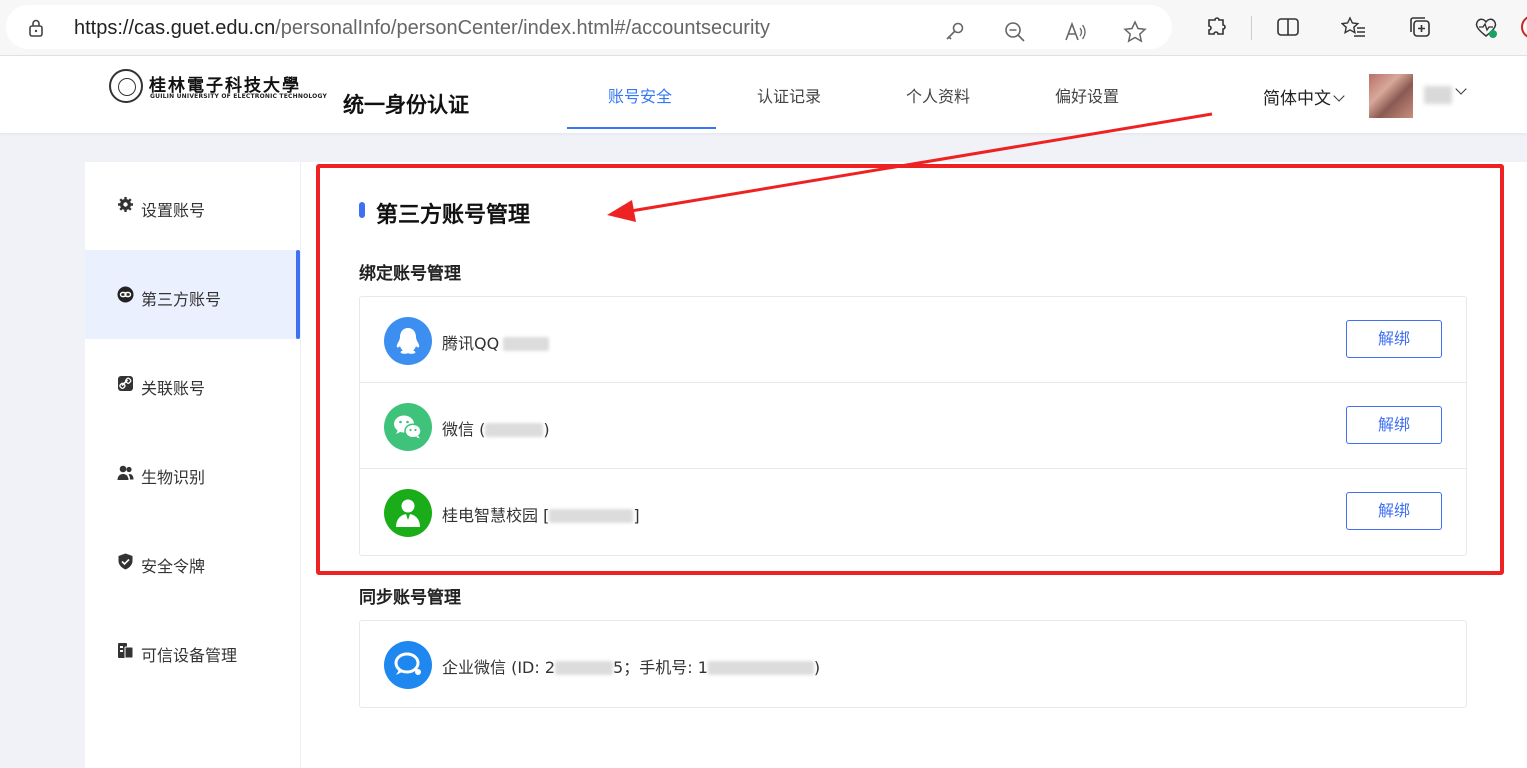 Image resolution: width=1527 pixels, height=768 pixels. Describe the element at coordinates (189, 655) in the screenshot. I see `sidebar-item-label: 可信设备管理` at that location.